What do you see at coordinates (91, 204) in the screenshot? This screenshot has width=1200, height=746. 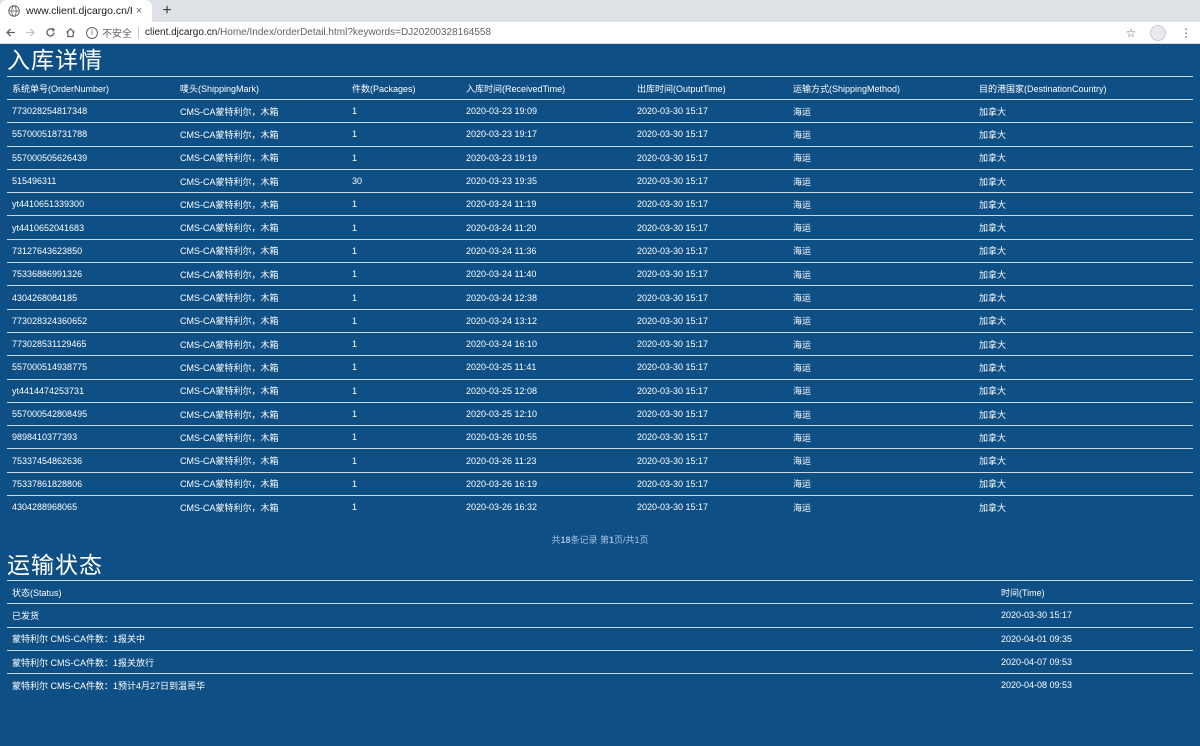 I see `table-cell: yt4410651339300` at bounding box center [91, 204].